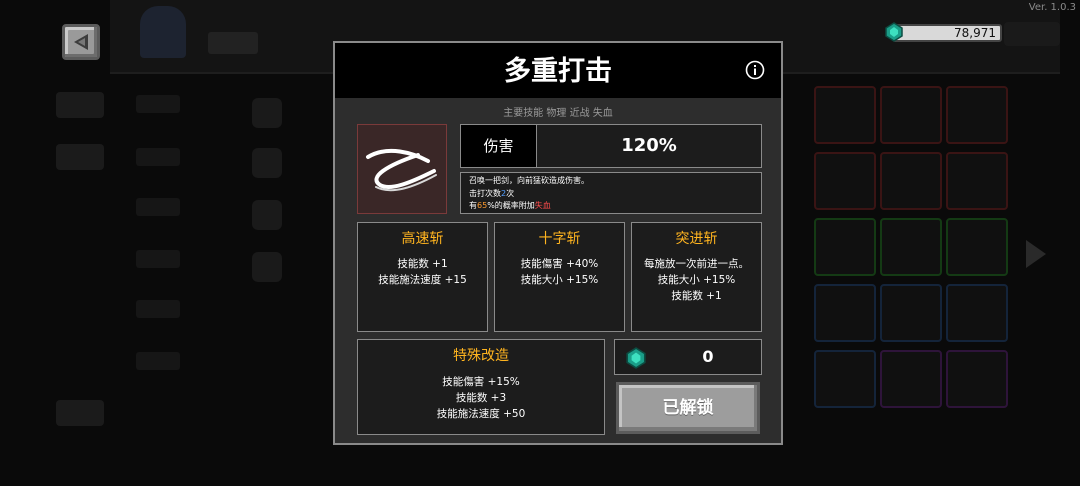 This screenshot has width=1080, height=486. I want to click on upgrade-effect: 技能傷害 +15%, so click(481, 382).